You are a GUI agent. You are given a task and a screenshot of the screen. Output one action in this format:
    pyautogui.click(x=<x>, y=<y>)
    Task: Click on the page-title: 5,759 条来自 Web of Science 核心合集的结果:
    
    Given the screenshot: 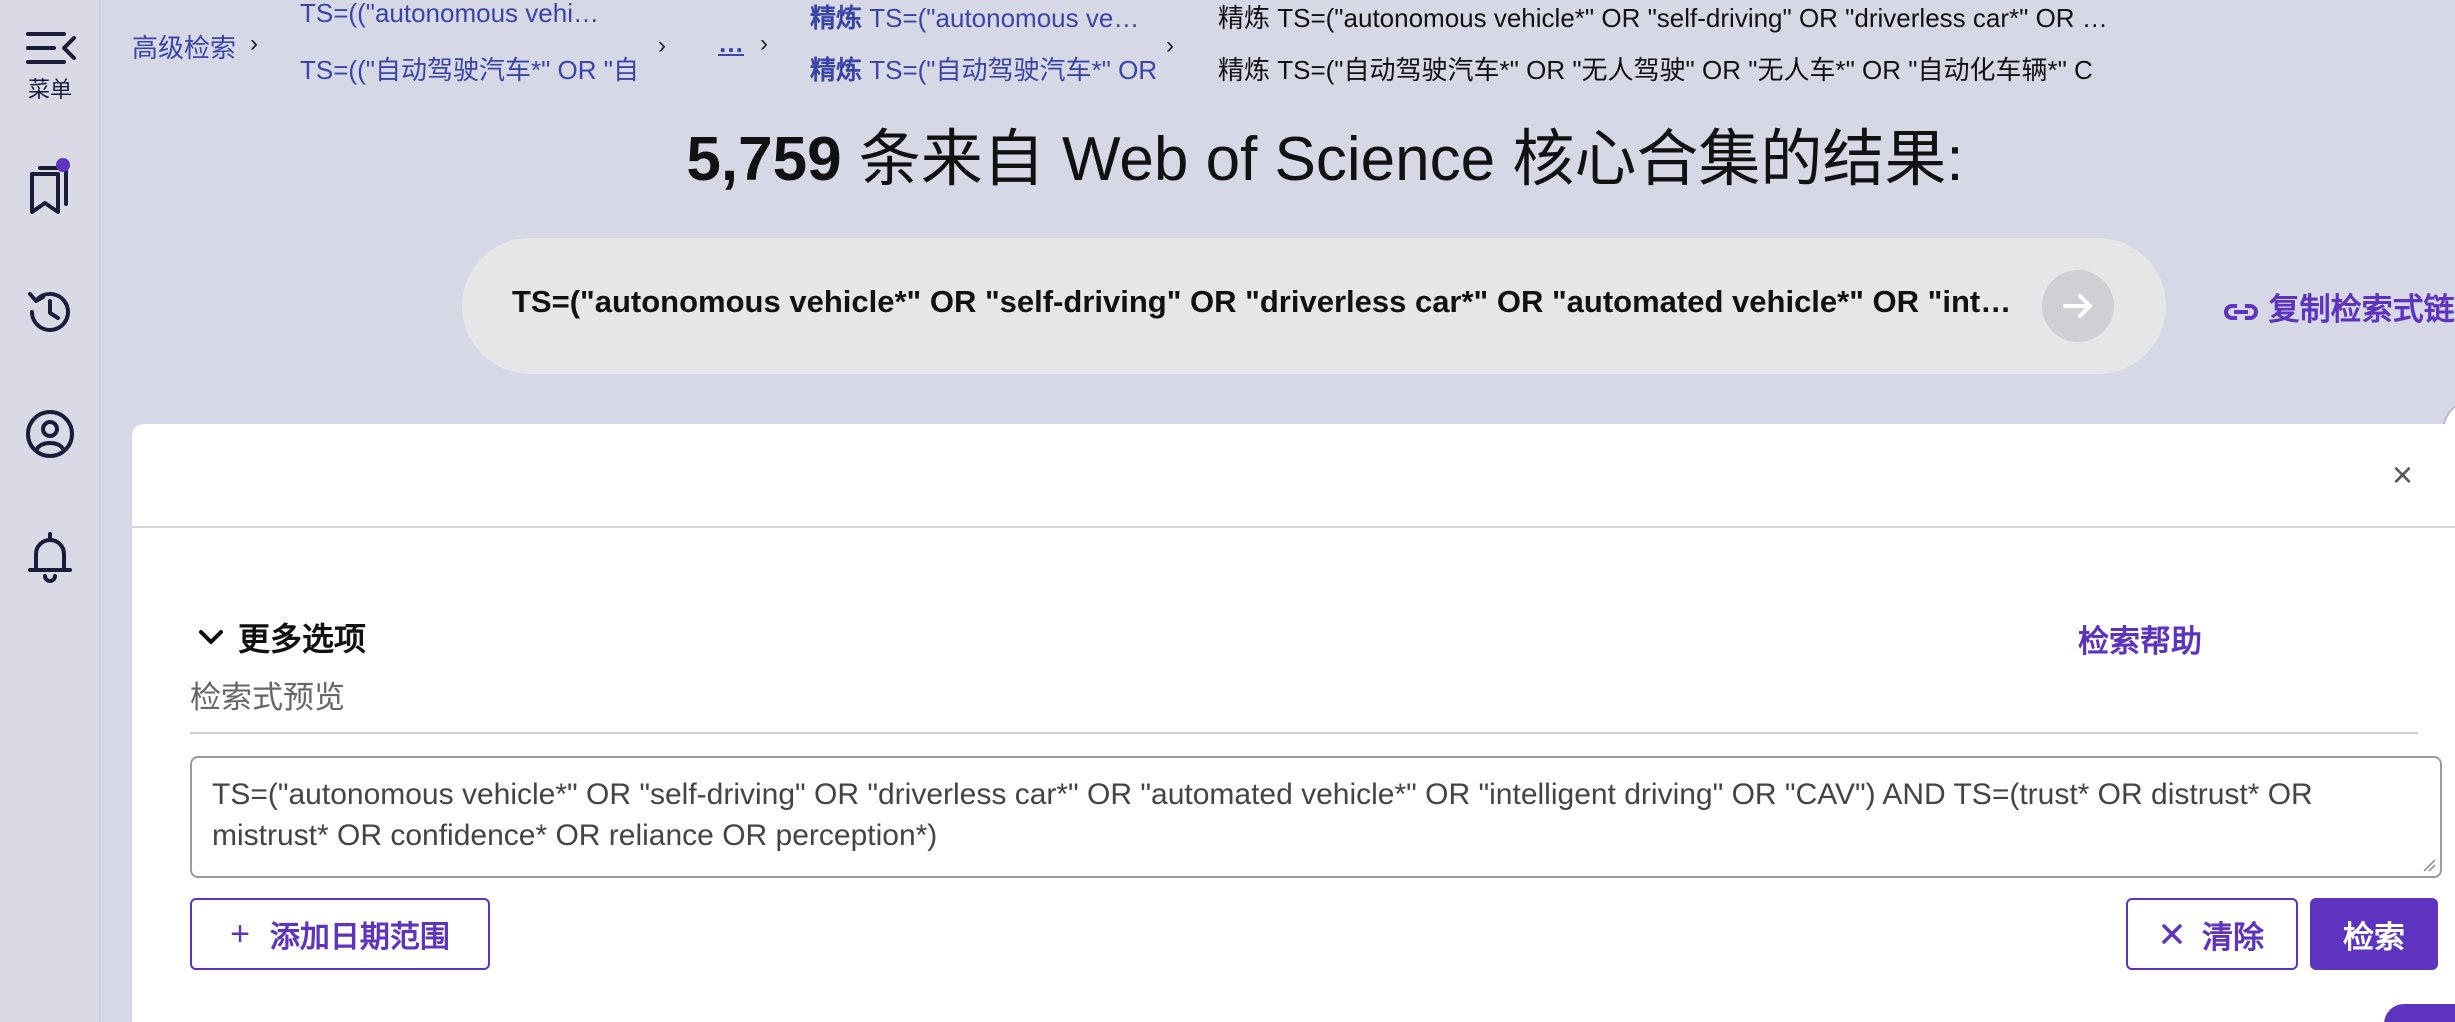 What is the action you would take?
    pyautogui.click(x=1227, y=153)
    